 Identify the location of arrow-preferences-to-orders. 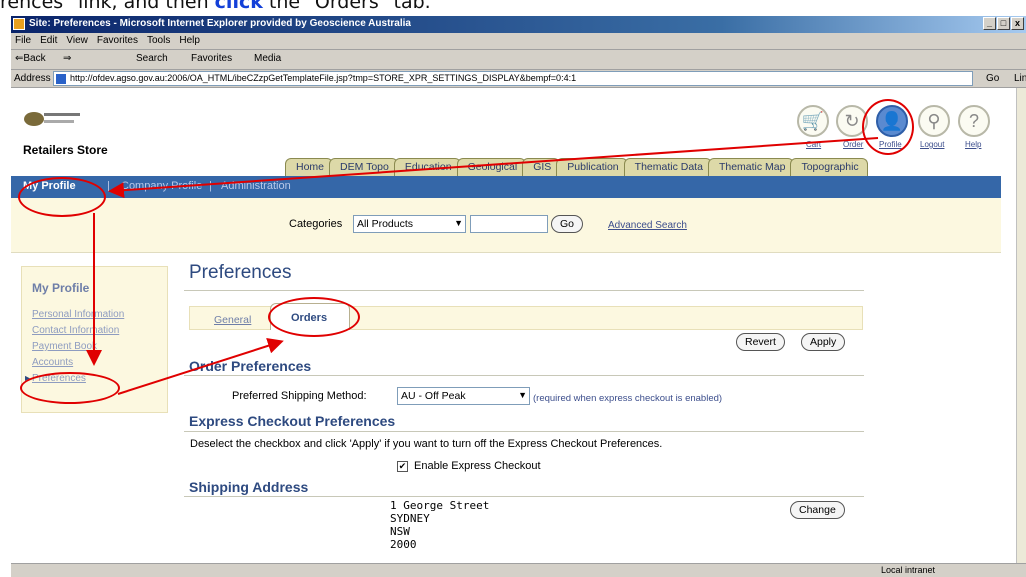
(200, 366).